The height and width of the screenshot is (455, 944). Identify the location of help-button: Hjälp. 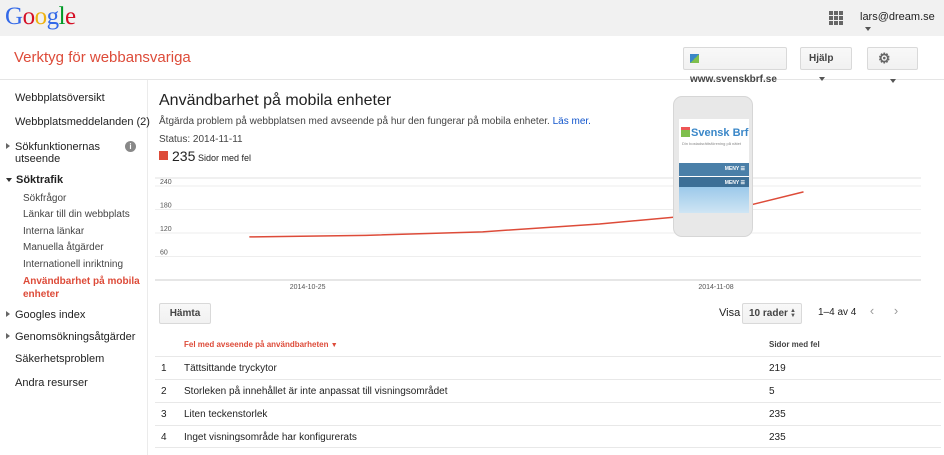
(826, 64).